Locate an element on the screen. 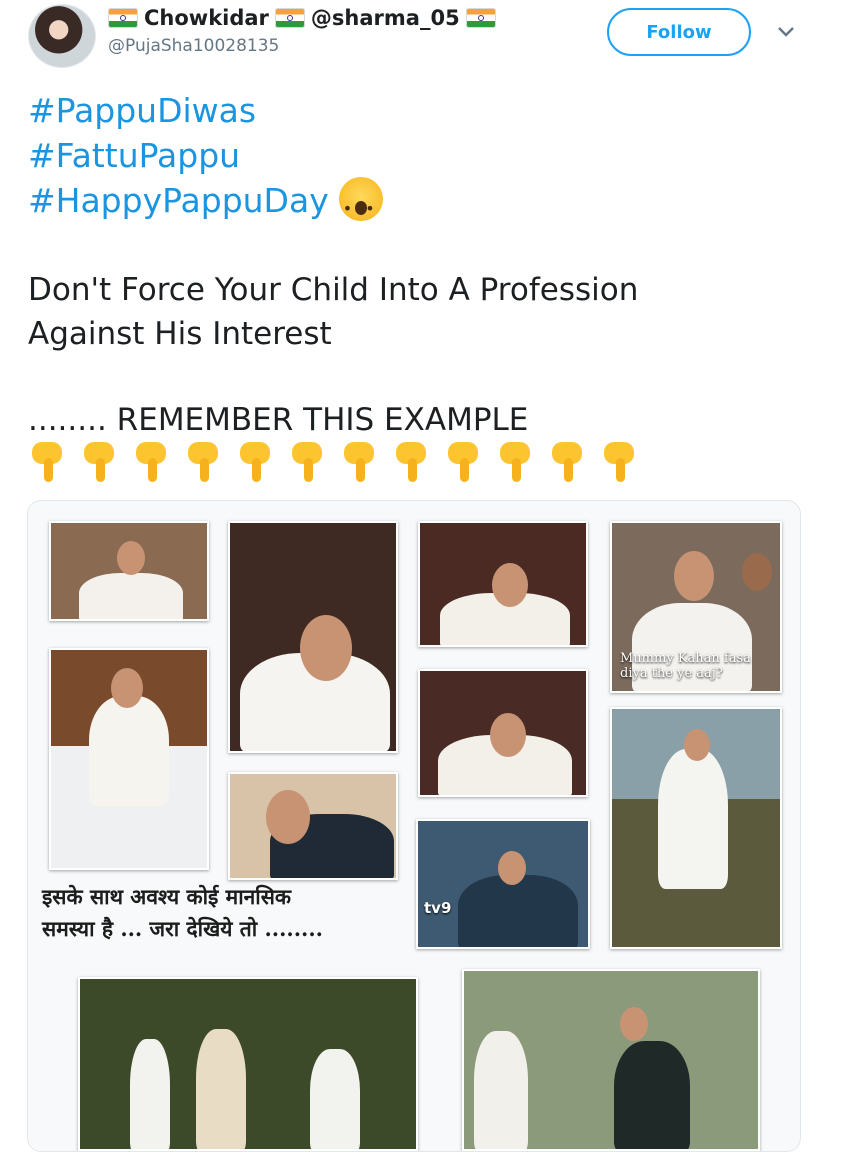  user-handle: @PujaSha10028135 is located at coordinates (193, 46).